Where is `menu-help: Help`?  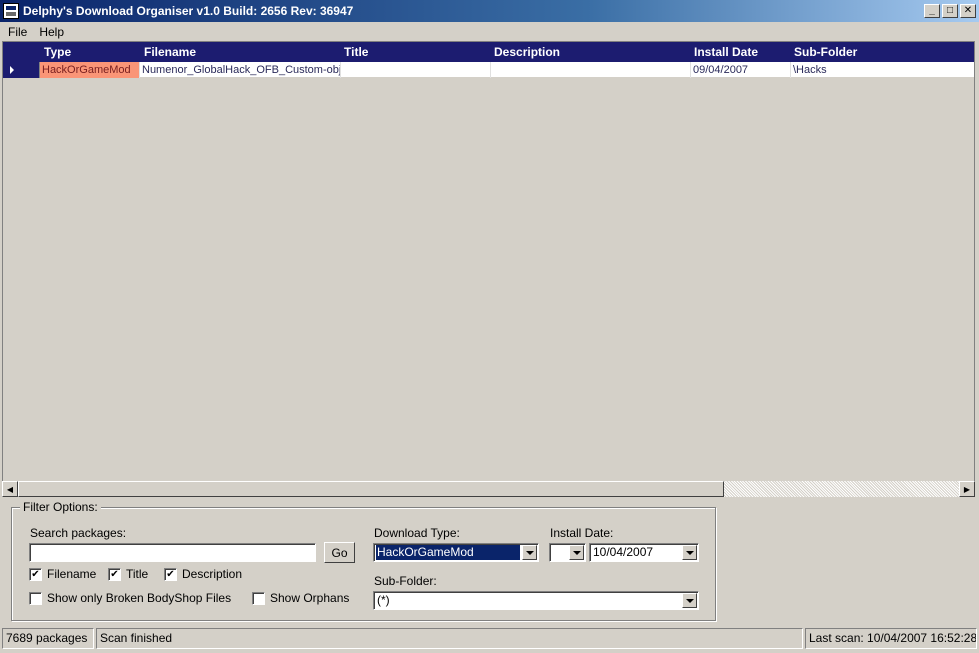 menu-help: Help is located at coordinates (51, 32).